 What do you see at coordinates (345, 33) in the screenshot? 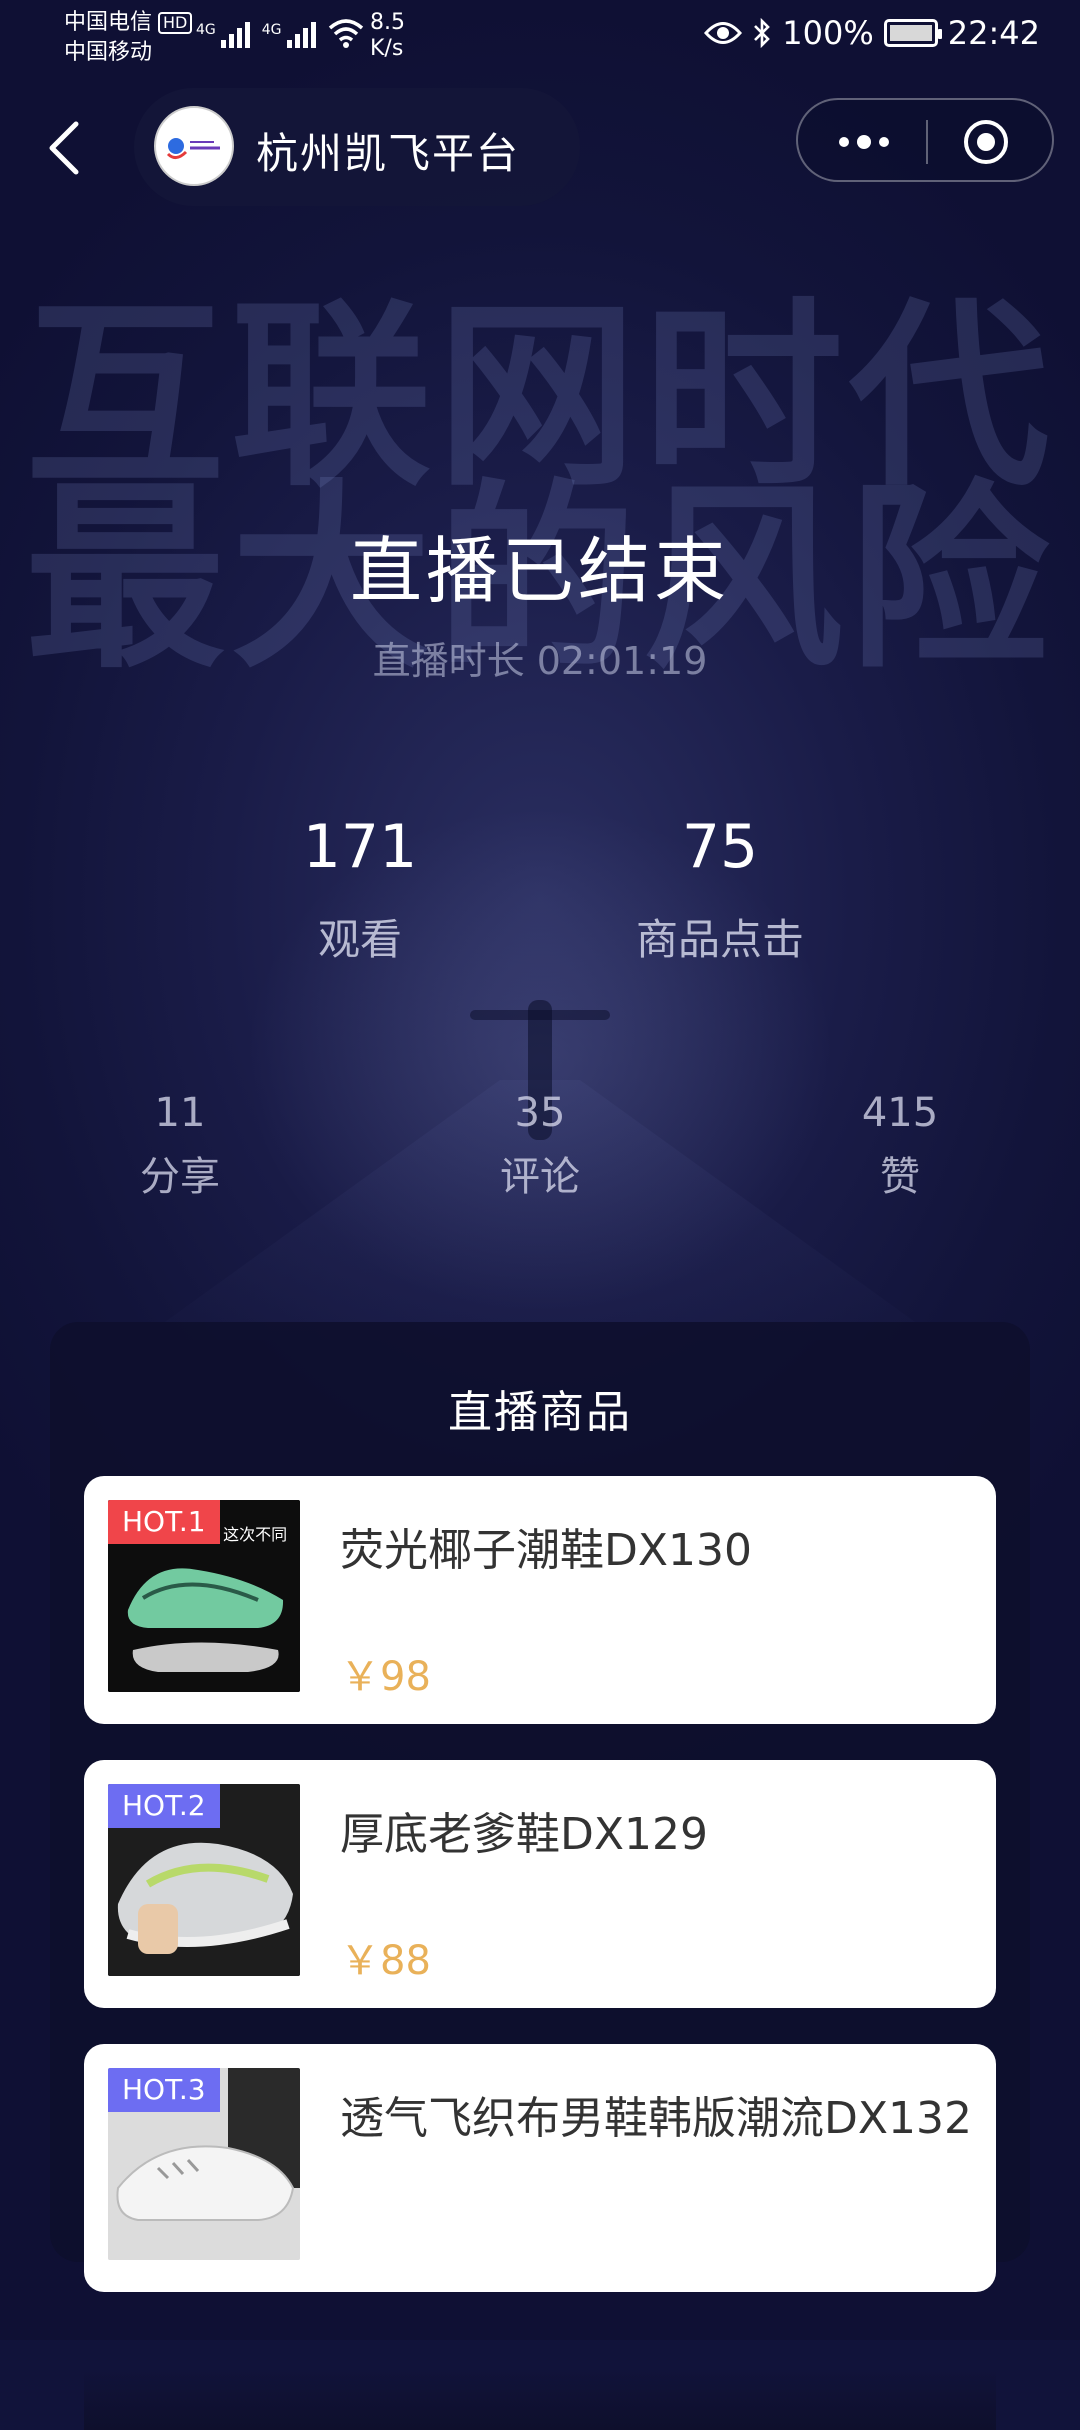
I see `wifi-icon` at bounding box center [345, 33].